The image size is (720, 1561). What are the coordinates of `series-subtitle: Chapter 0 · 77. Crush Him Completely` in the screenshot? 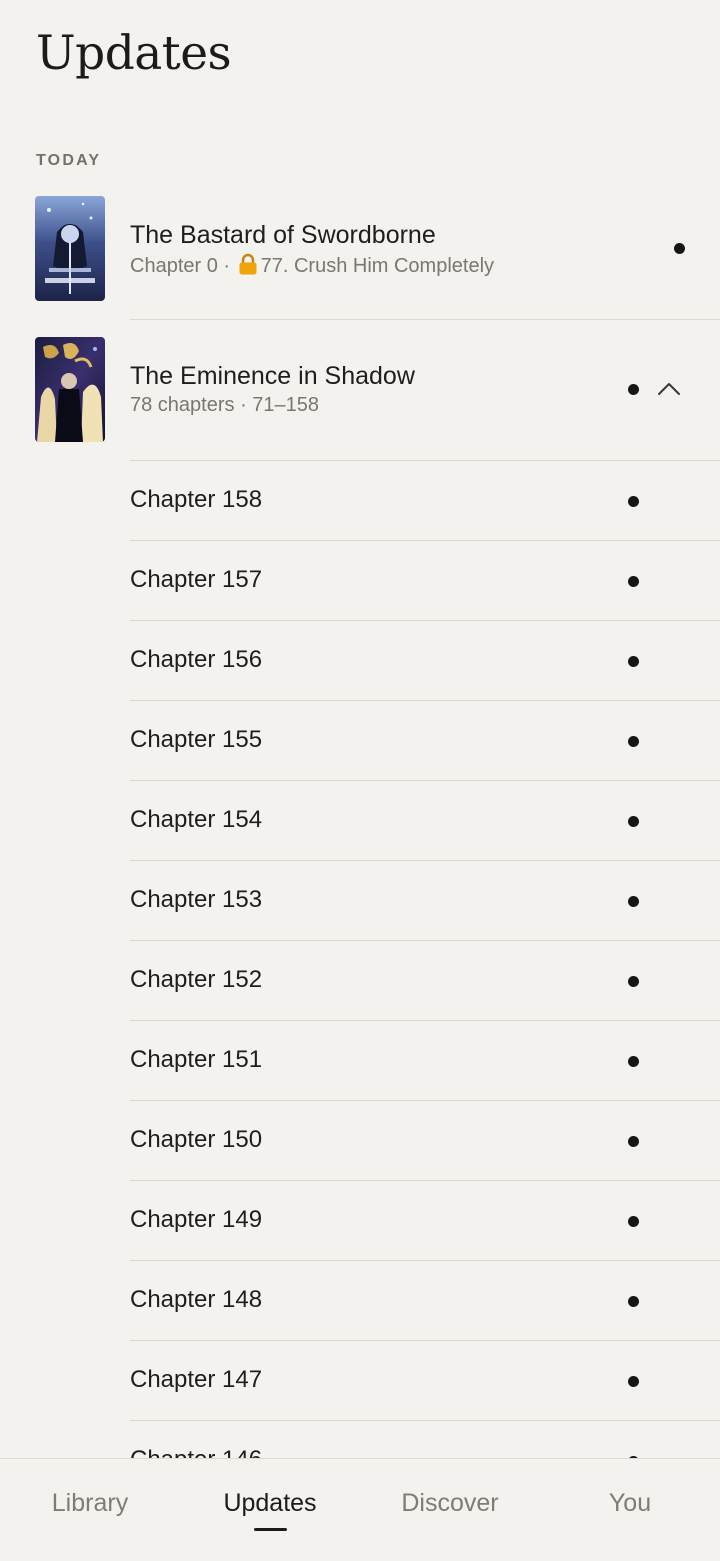 It's located at (312, 265).